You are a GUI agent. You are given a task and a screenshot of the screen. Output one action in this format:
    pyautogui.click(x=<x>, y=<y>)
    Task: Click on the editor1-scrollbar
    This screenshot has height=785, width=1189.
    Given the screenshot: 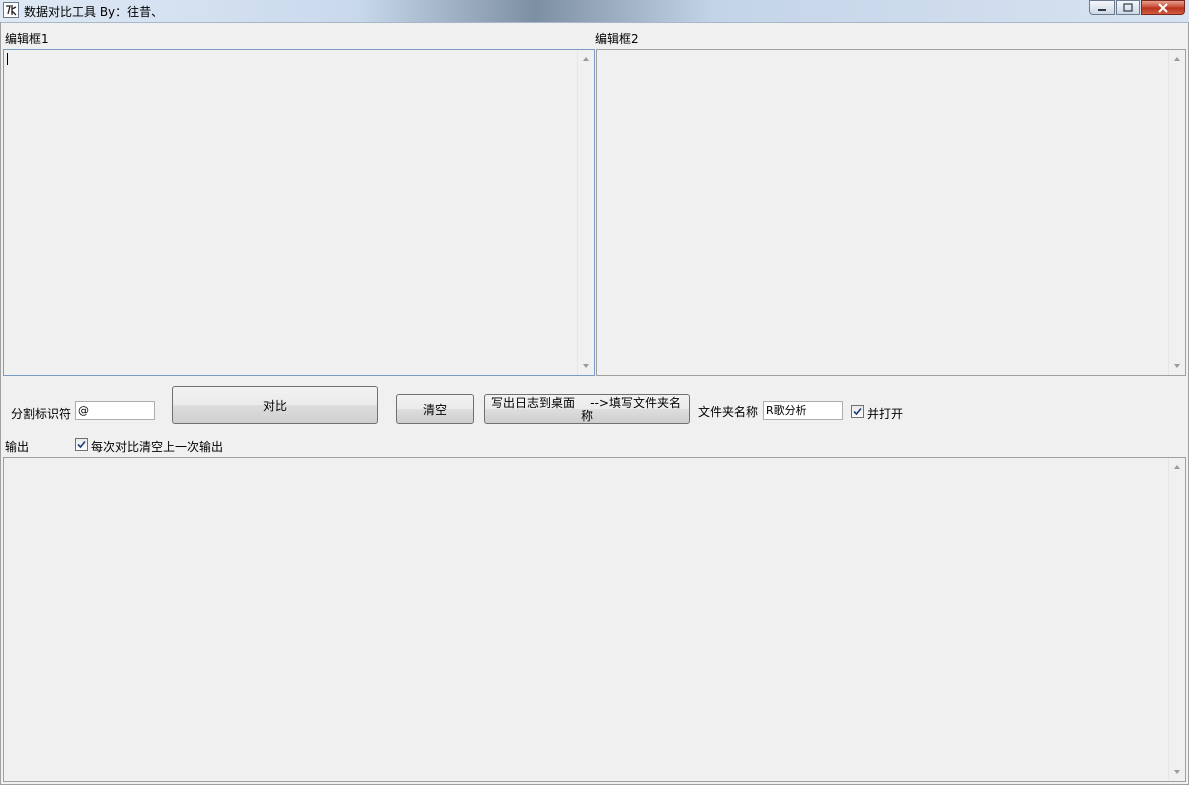 What is the action you would take?
    pyautogui.click(x=585, y=212)
    